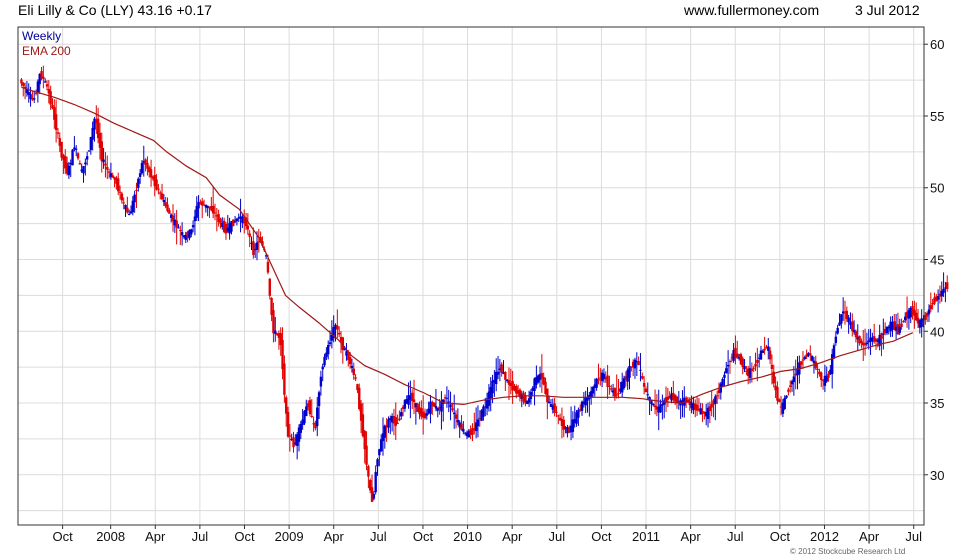  Describe the element at coordinates (847, 551) in the screenshot. I see `copyright-note: © 2012 Stockcube Research Ltd` at that location.